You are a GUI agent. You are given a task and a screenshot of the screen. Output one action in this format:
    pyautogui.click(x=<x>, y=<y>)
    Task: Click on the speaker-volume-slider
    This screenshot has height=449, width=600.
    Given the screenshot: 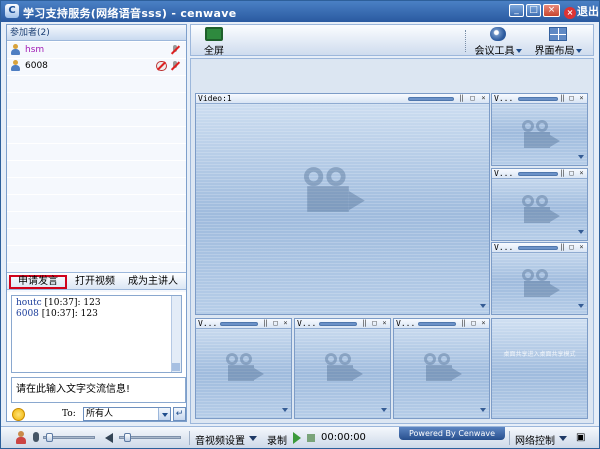 What is the action you would take?
    pyautogui.click(x=150, y=437)
    